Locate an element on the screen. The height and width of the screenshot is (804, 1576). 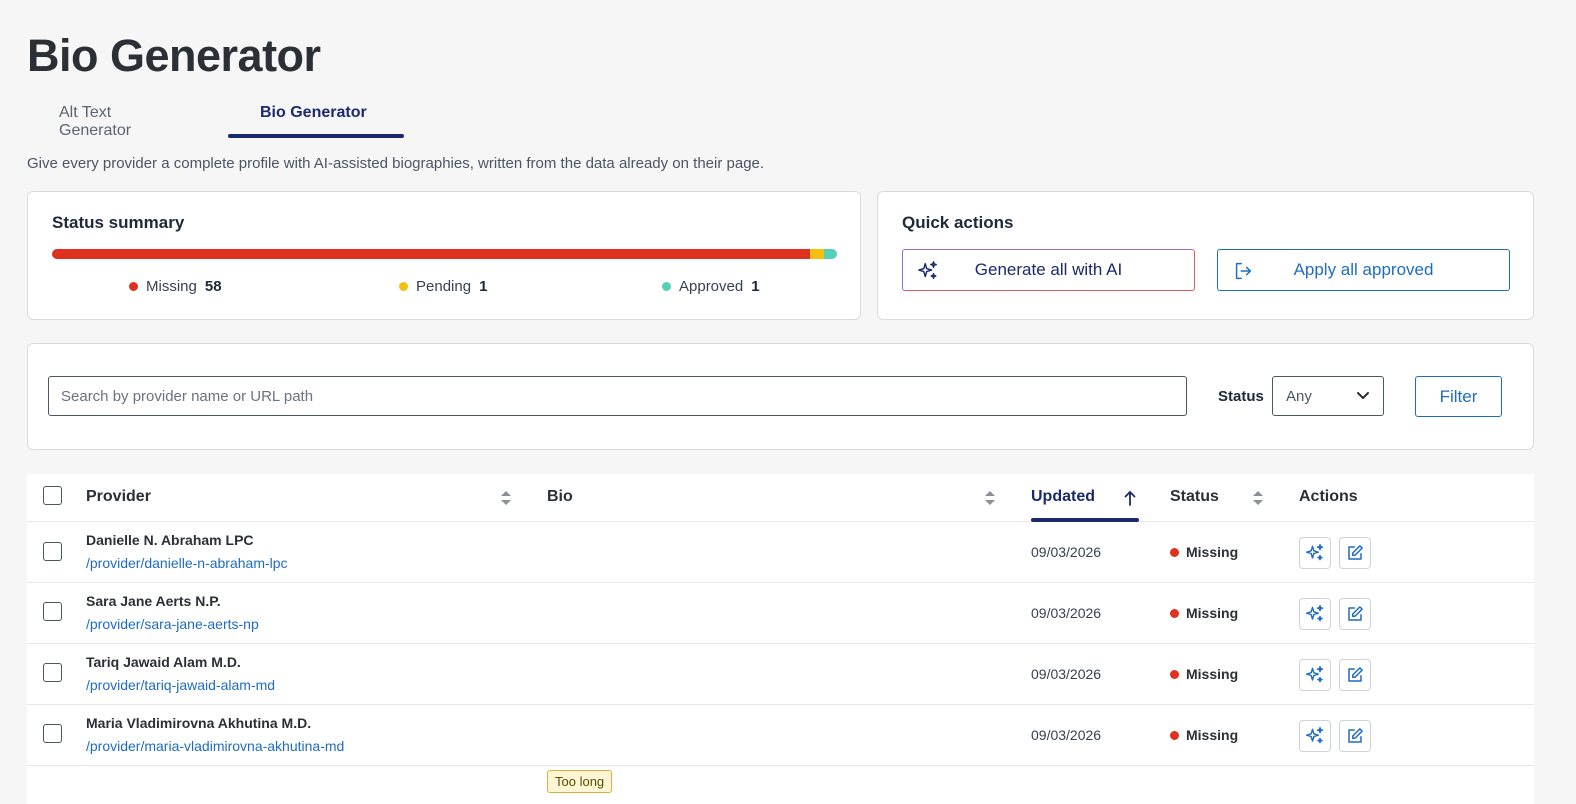
generate-all-label: Generate all with AI is located at coordinates (1048, 269).